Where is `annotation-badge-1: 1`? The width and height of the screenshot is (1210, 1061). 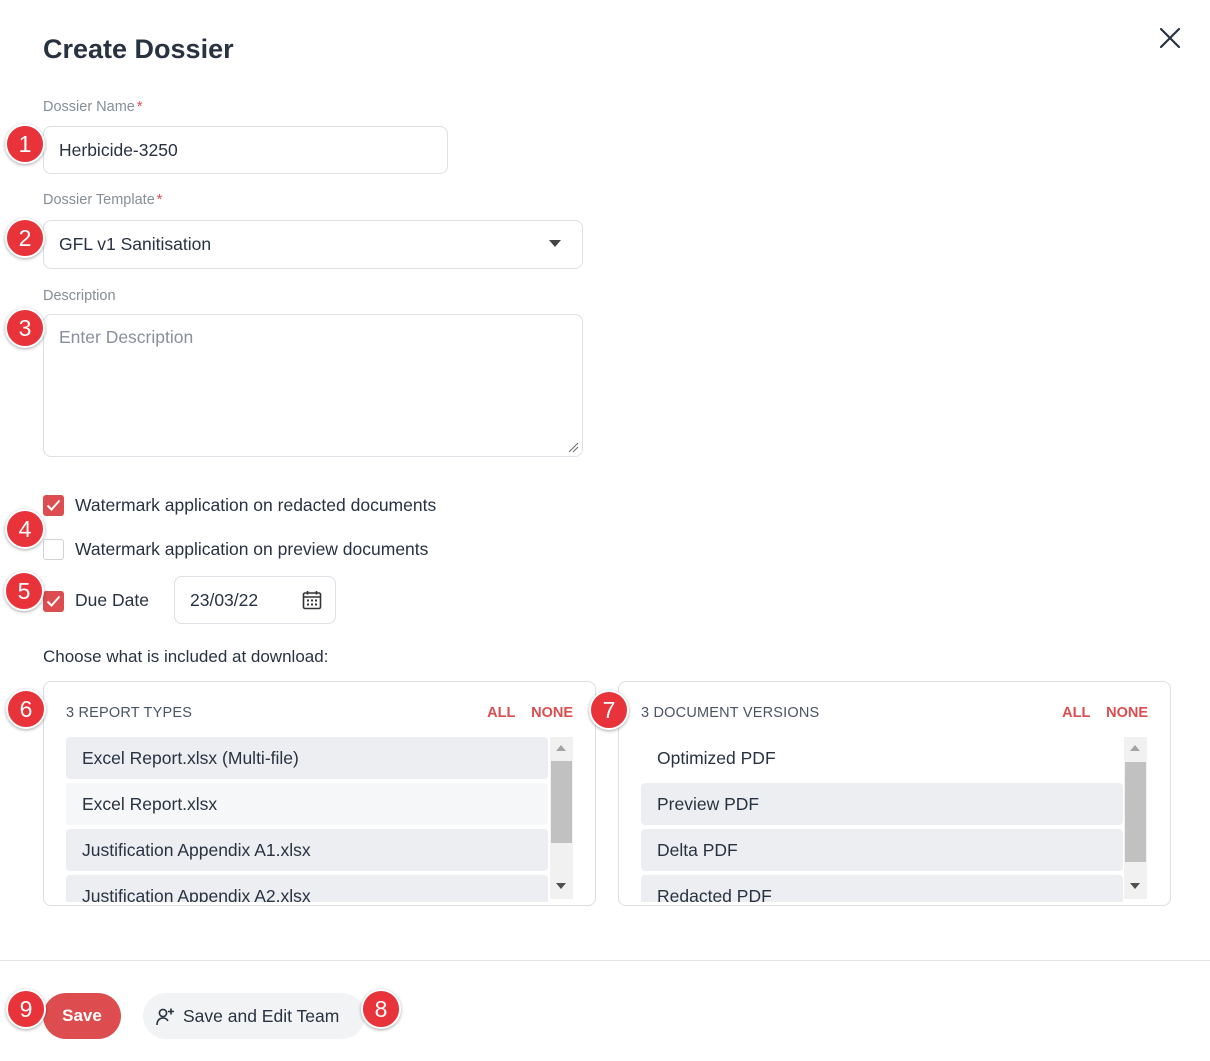 annotation-badge-1: 1 is located at coordinates (25, 144).